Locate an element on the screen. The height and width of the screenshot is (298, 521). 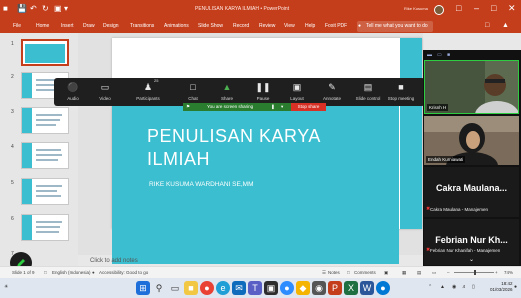
slide-control-button: ▤ Slide control is located at coordinates (368, 92).